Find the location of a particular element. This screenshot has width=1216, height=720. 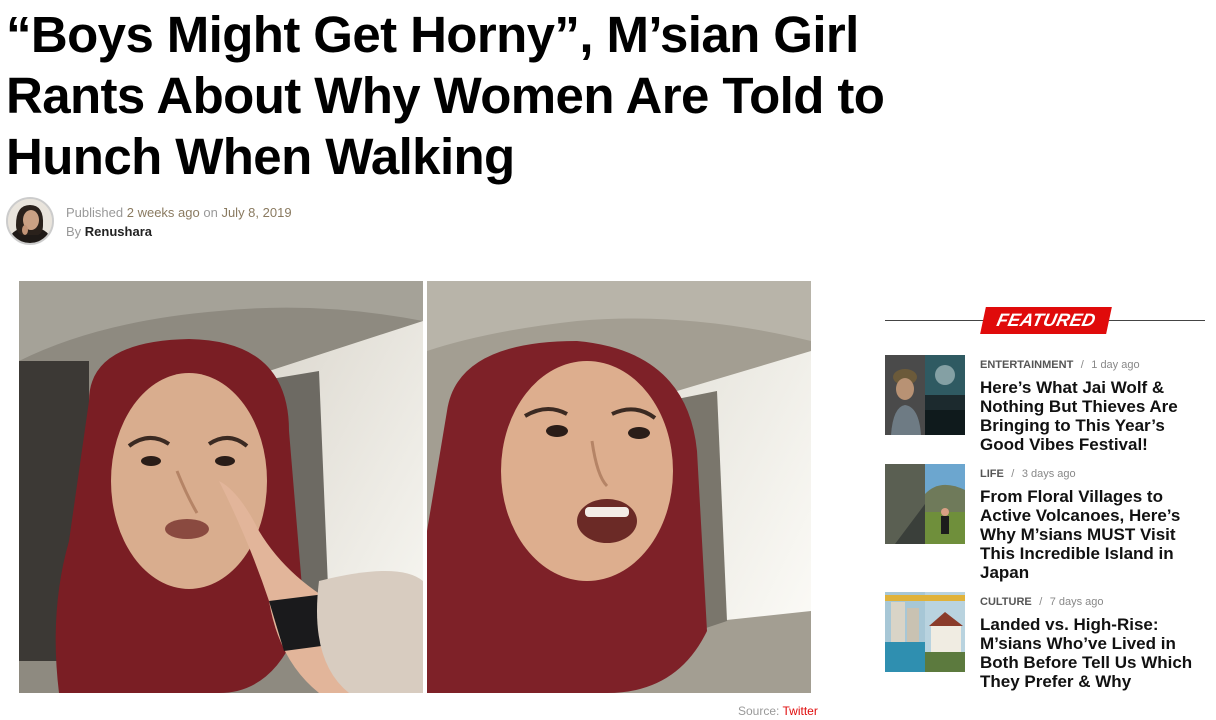

published-label: Published is located at coordinates (95, 212).